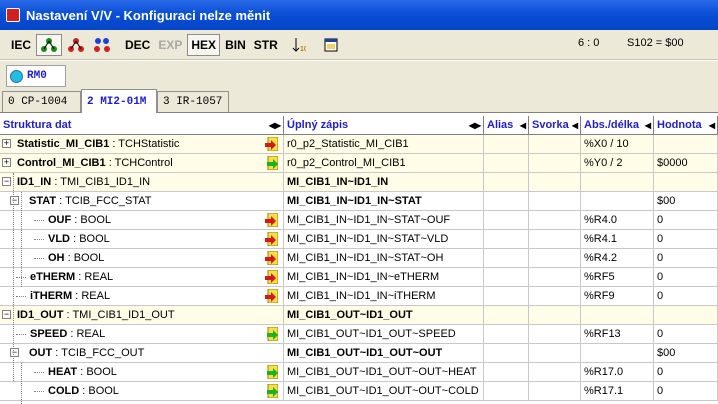  What do you see at coordinates (271, 144) in the screenshot?
I see `red-arrow-in-icon` at bounding box center [271, 144].